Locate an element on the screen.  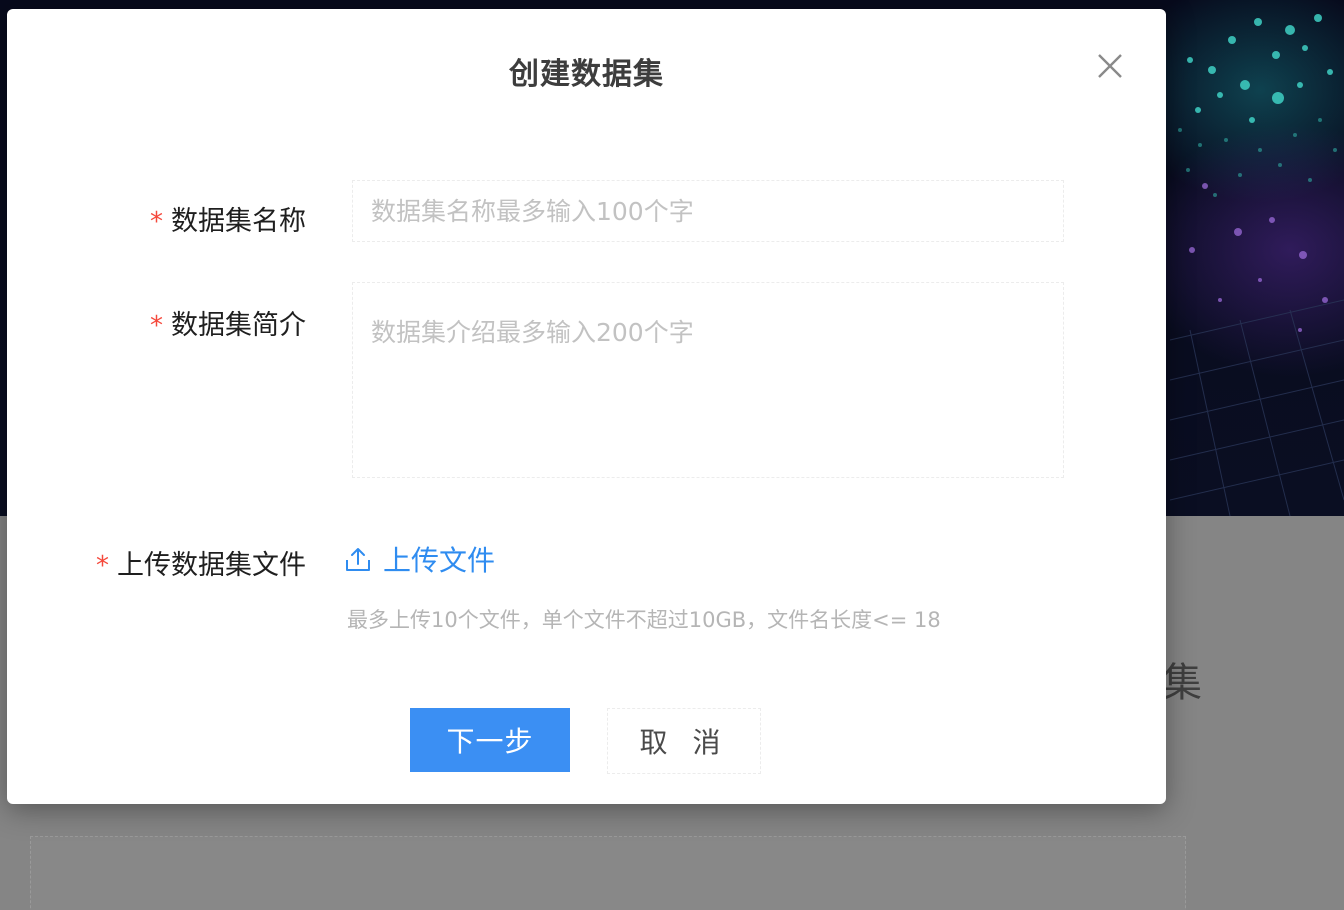
upload-file-label: * 上传数据集文件 is located at coordinates (201, 562).